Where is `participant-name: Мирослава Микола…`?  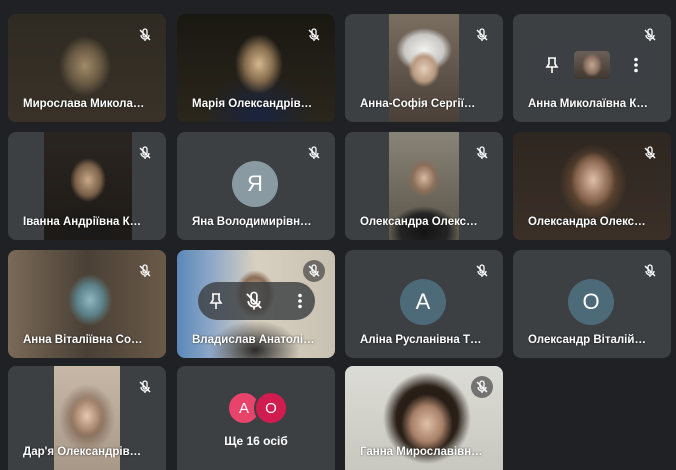 participant-name: Мирослава Микола… is located at coordinates (84, 104).